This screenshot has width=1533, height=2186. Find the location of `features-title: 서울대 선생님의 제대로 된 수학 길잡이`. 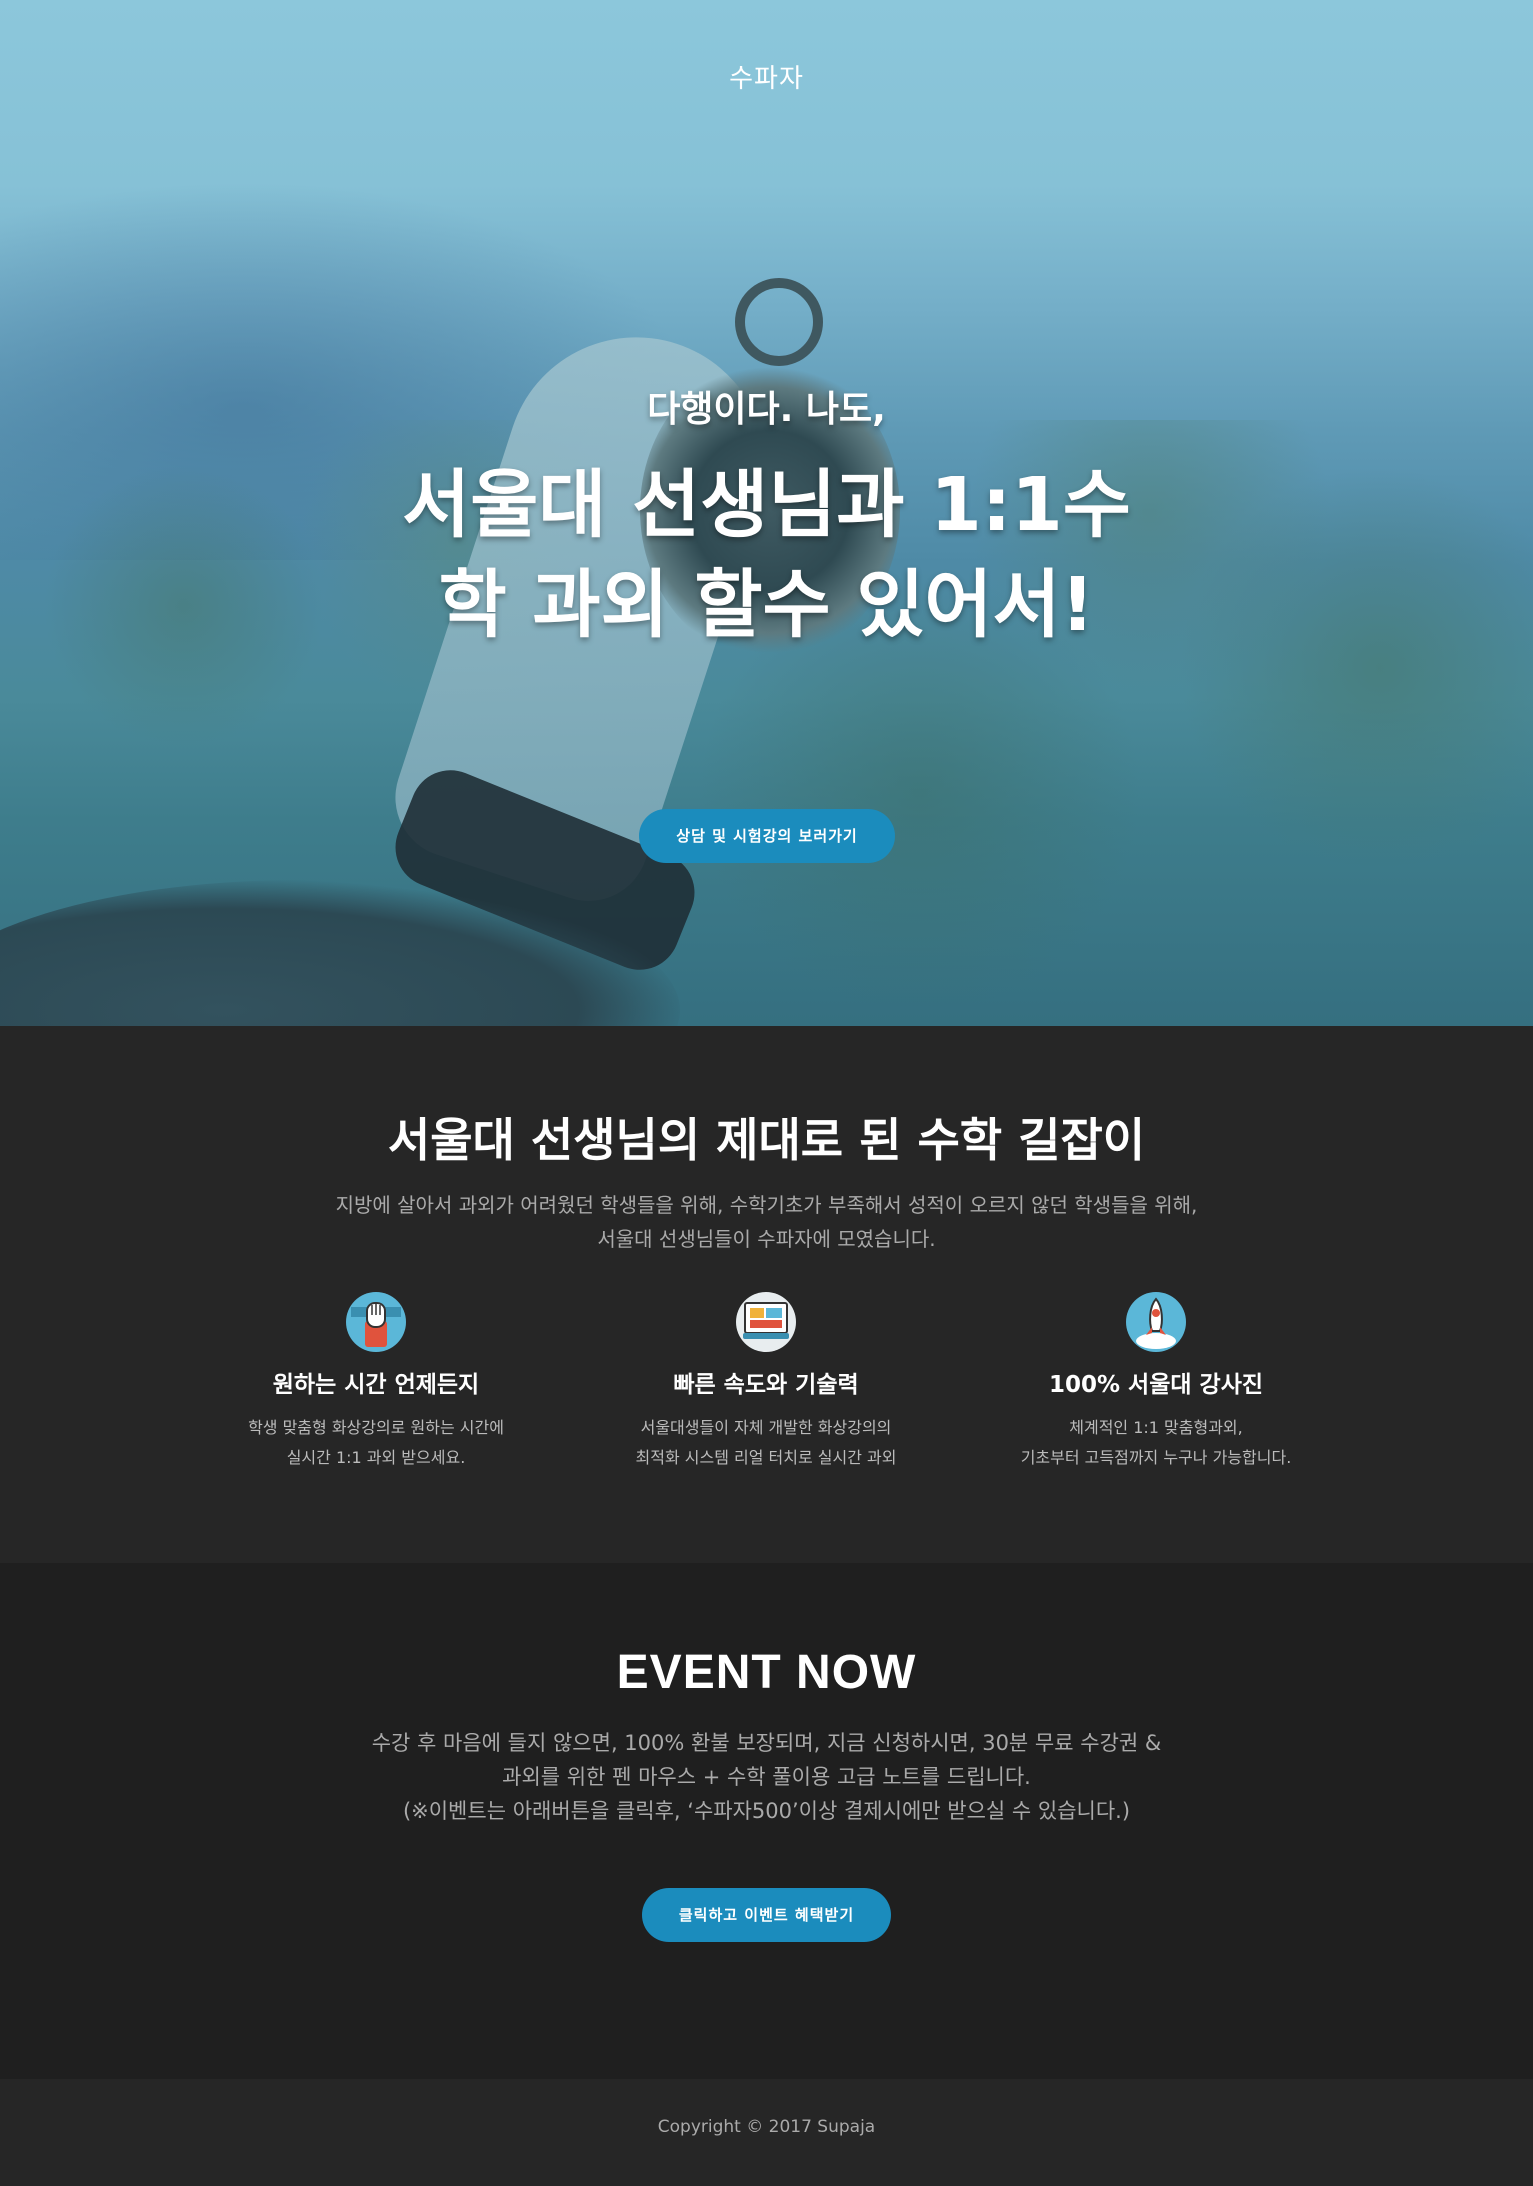

features-title: 서울대 선생님의 제대로 된 수학 길잡이 is located at coordinates (766, 1140).